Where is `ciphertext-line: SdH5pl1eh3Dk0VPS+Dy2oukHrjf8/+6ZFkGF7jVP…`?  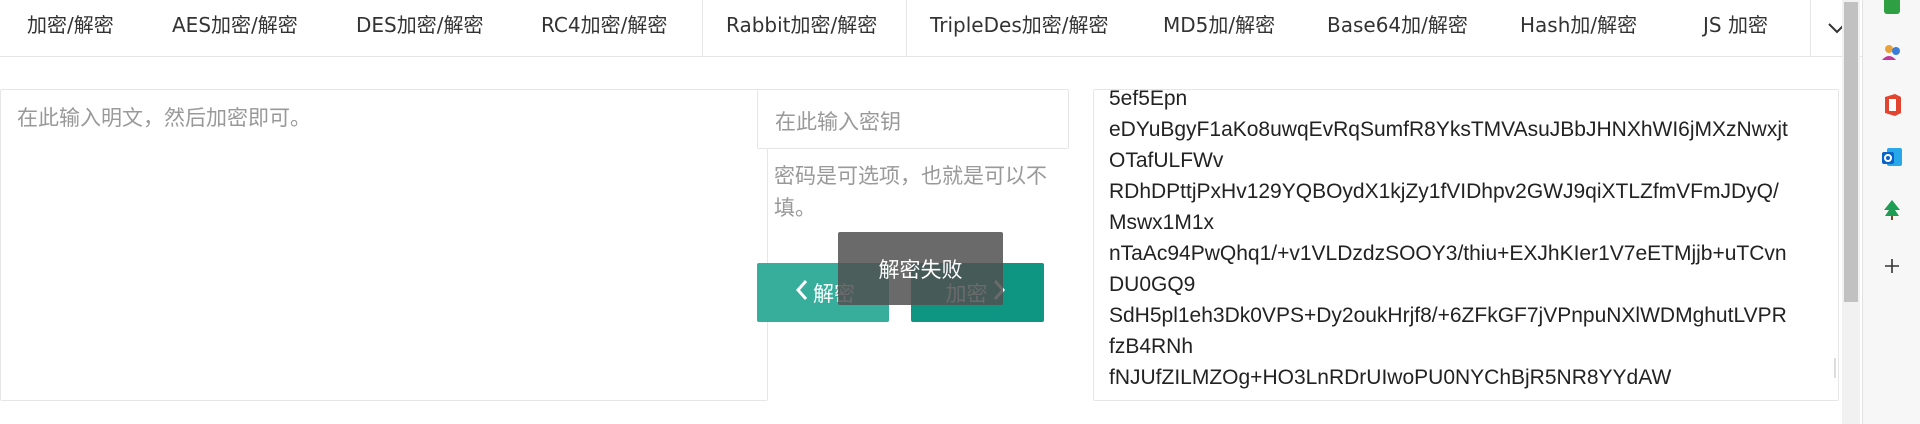 ciphertext-line: SdH5pl1eh3Dk0VPS+Dy2oukHrjf8/+6ZFkGF7jVP… is located at coordinates (1448, 315).